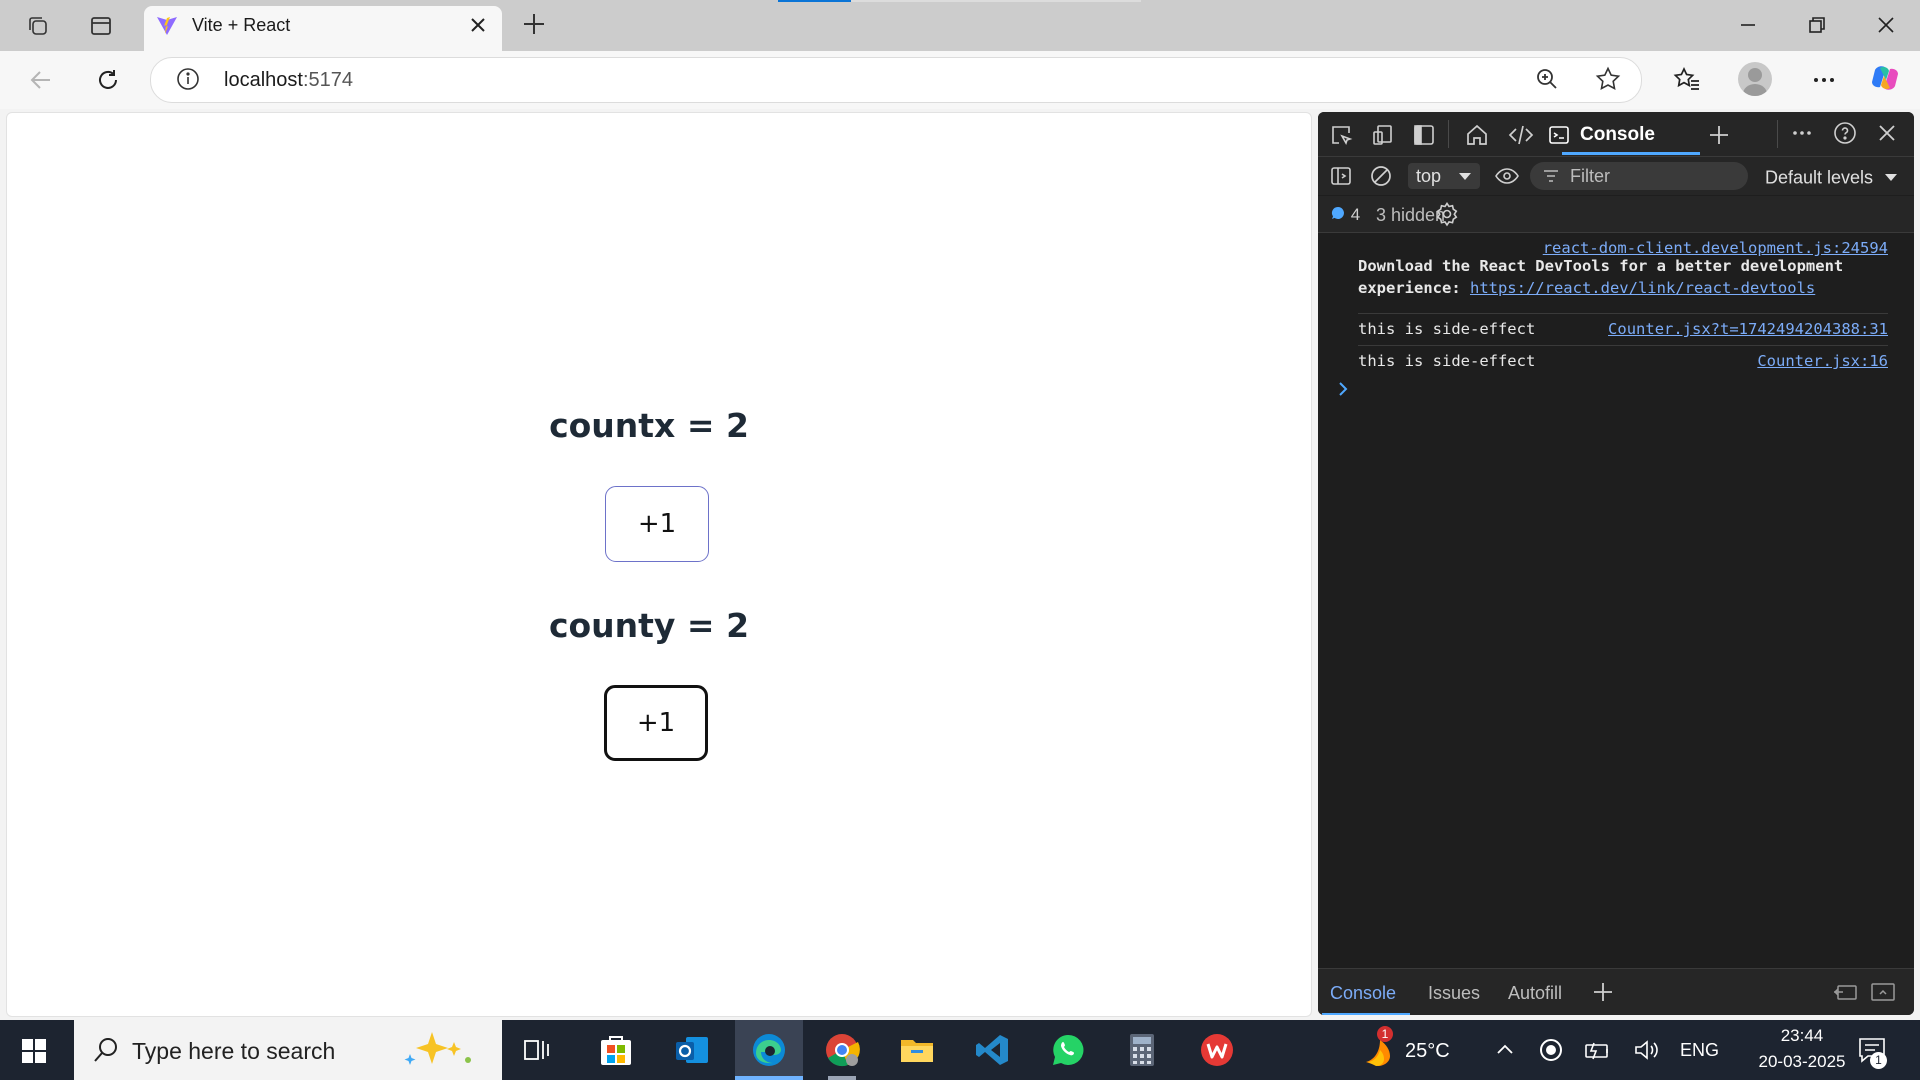 The width and height of the screenshot is (1920, 1080). What do you see at coordinates (106, 1052) in the screenshot?
I see `search-icon` at bounding box center [106, 1052].